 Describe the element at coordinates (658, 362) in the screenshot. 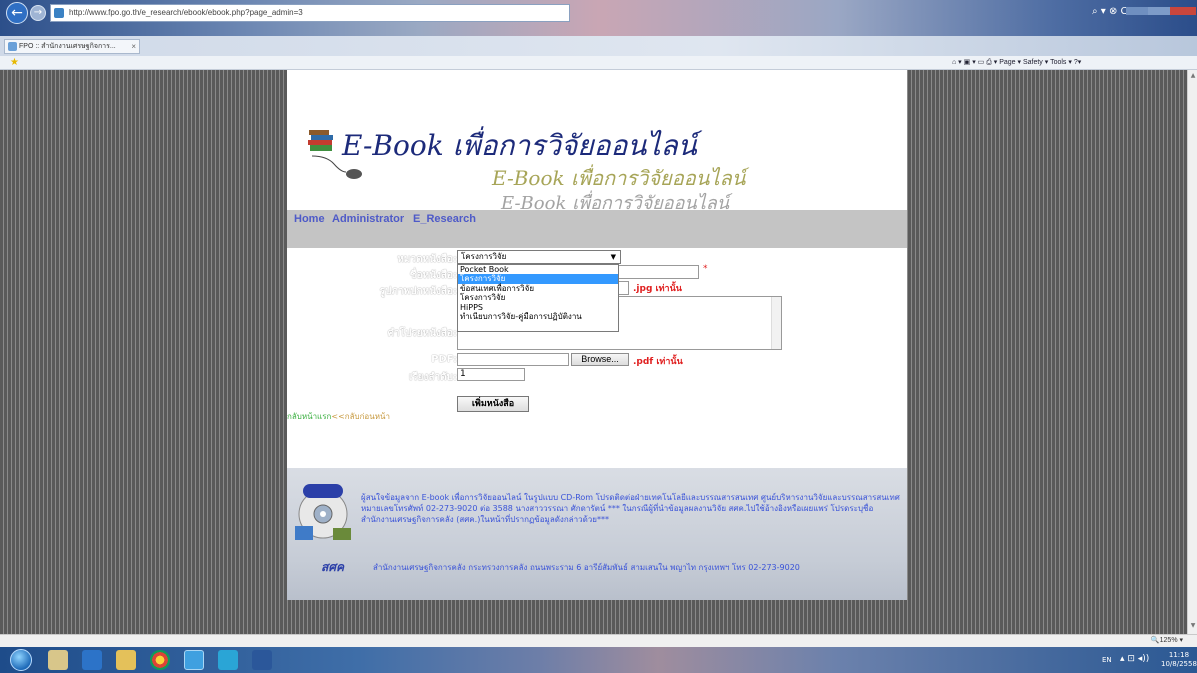

I see `pdf-hint: .pdf เท่านั้น` at that location.